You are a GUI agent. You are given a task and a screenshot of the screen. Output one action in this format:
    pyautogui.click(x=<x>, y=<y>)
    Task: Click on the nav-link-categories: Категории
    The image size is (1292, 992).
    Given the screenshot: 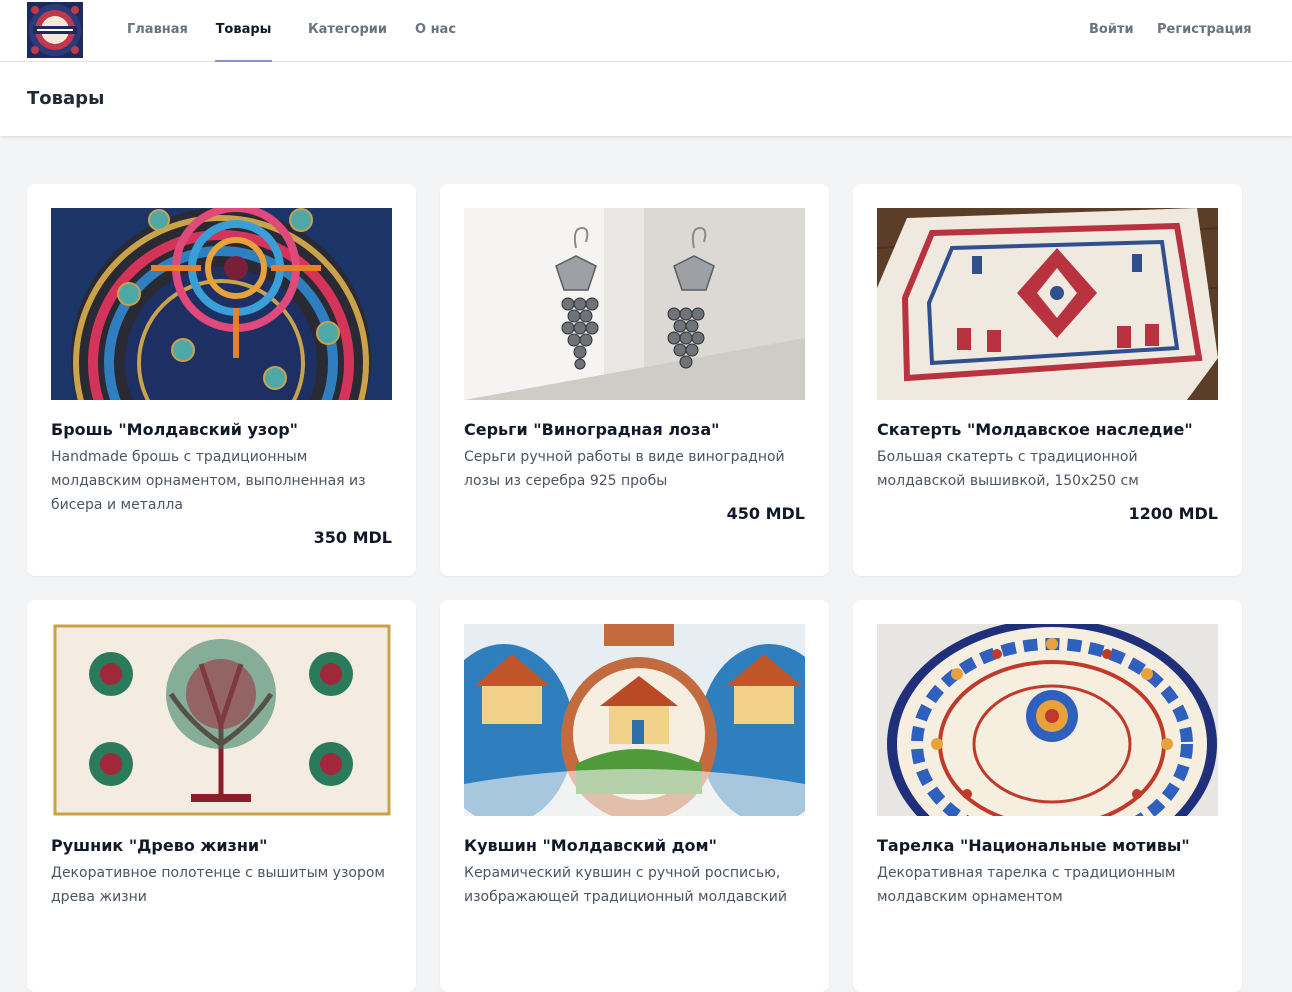 What is the action you would take?
    pyautogui.click(x=347, y=31)
    